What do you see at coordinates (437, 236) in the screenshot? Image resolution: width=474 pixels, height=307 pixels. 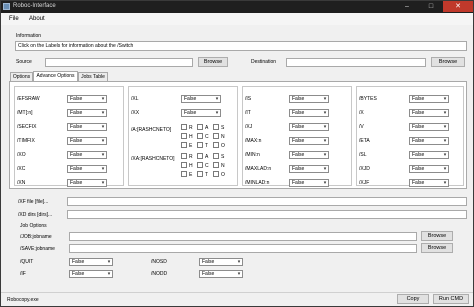 I see `job-browse-button: Browse` at bounding box center [437, 236].